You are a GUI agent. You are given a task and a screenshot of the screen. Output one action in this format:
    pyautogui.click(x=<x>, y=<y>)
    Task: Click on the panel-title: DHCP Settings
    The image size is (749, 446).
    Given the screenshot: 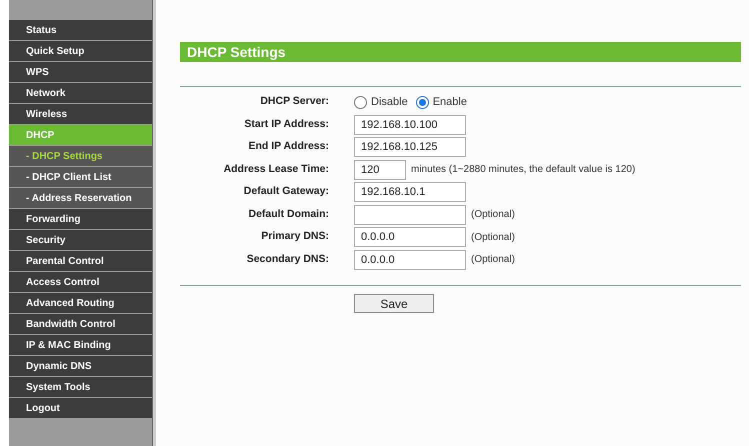 What is the action you would take?
    pyautogui.click(x=460, y=52)
    